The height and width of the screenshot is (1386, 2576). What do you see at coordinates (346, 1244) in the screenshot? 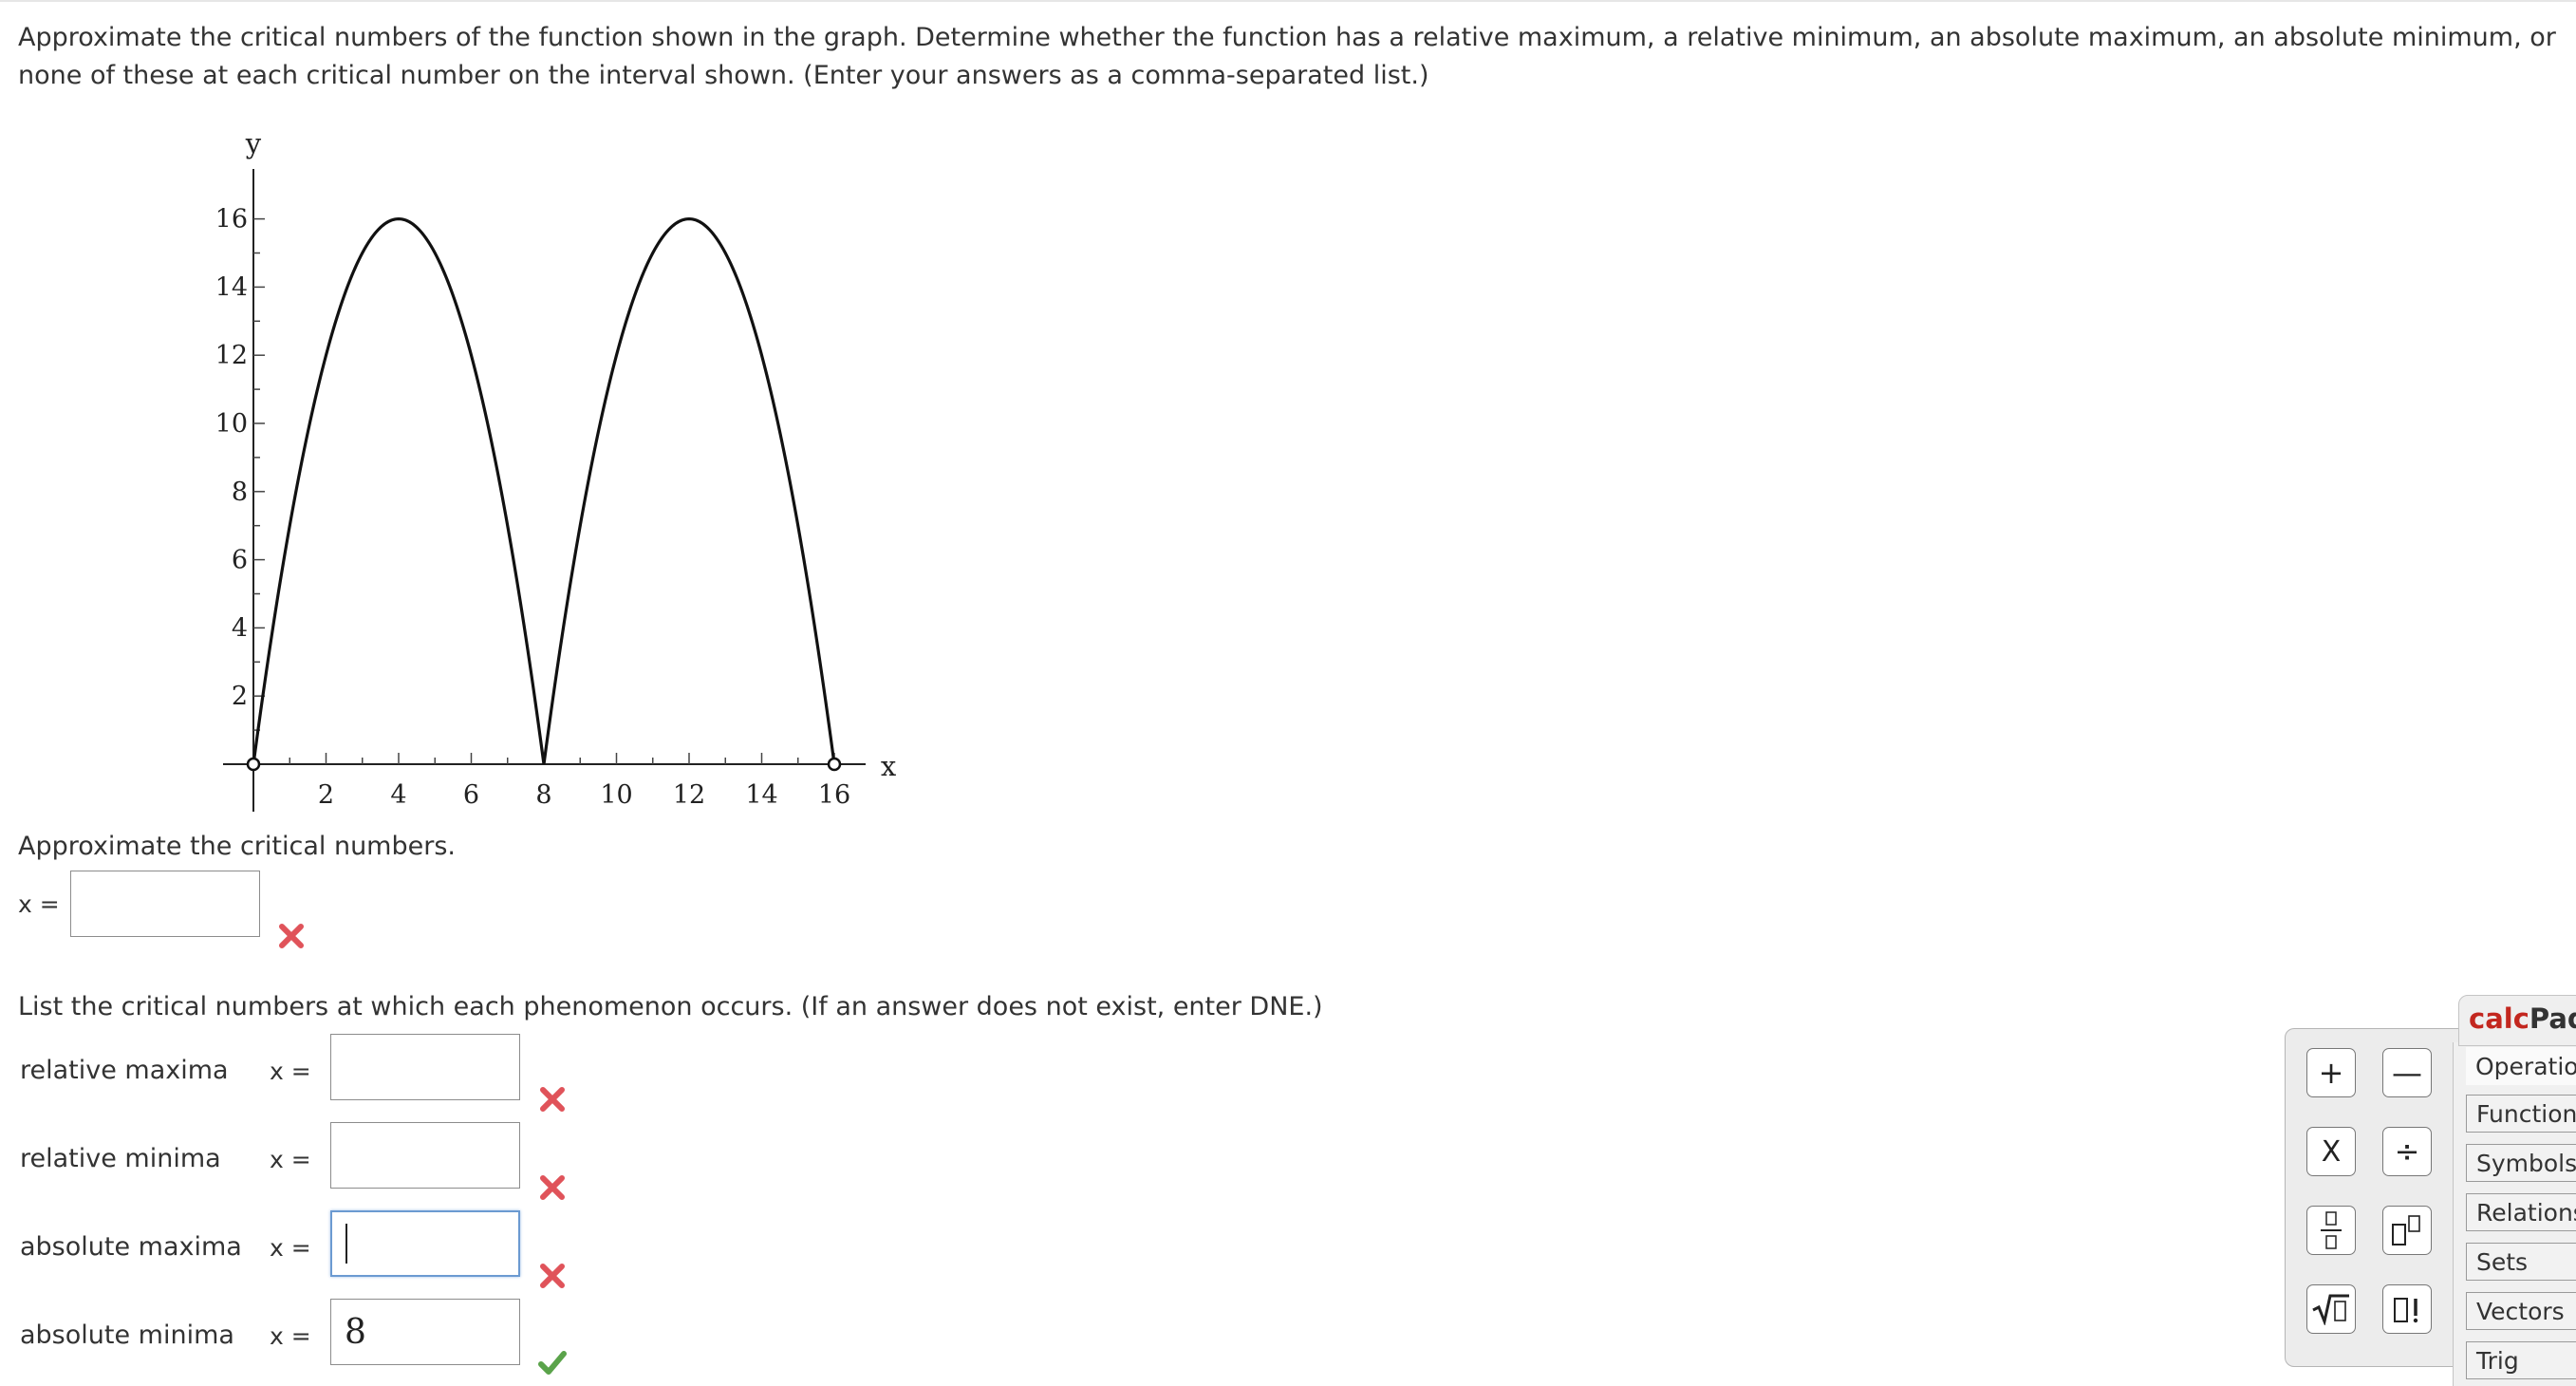
I see `text-cursor` at bounding box center [346, 1244].